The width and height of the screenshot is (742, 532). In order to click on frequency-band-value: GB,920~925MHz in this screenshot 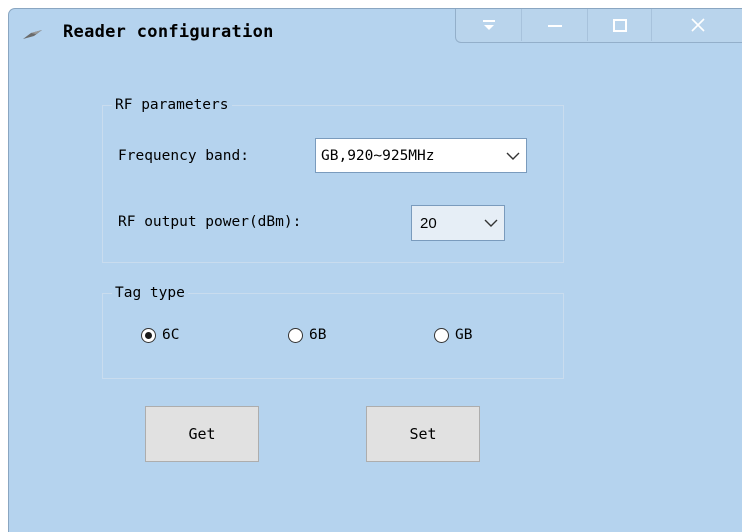, I will do `click(378, 155)`.